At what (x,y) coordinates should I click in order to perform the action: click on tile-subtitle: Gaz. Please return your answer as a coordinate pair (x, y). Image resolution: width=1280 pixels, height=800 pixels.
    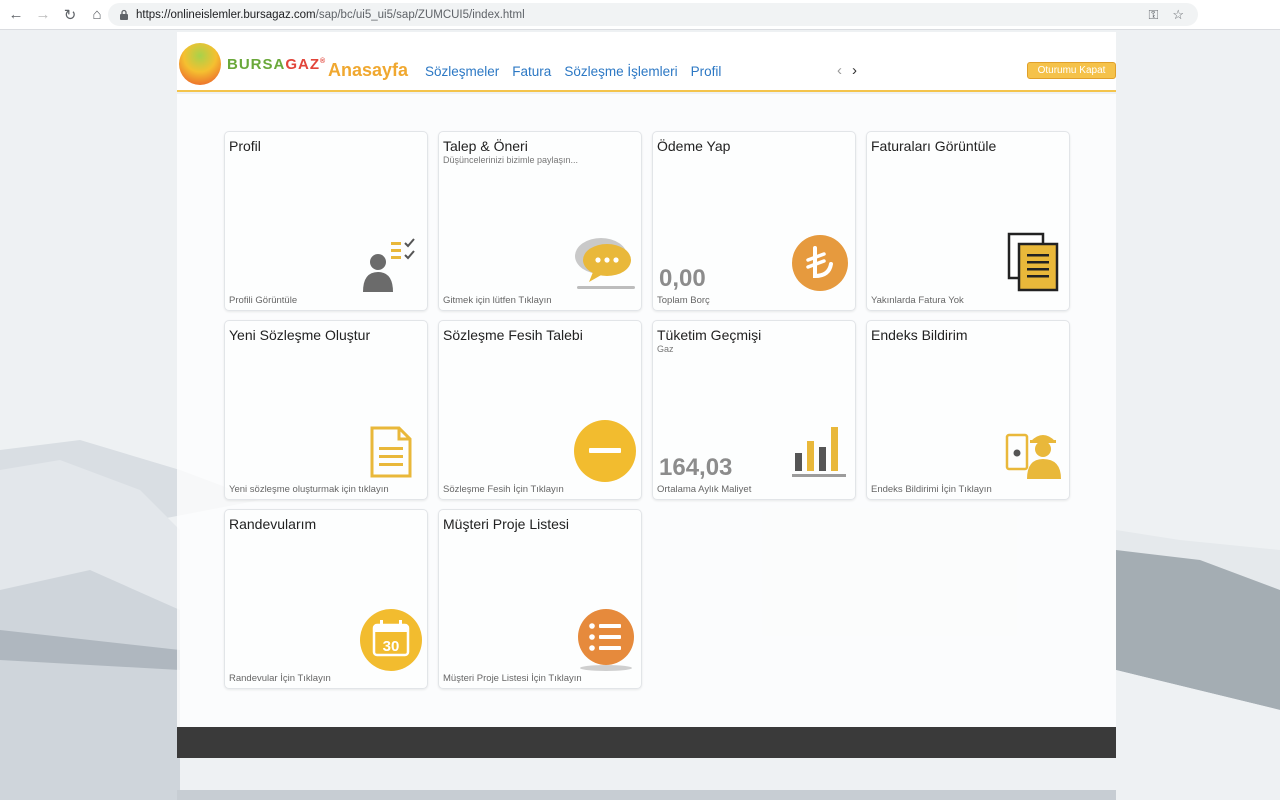
    Looking at the image, I should click on (665, 349).